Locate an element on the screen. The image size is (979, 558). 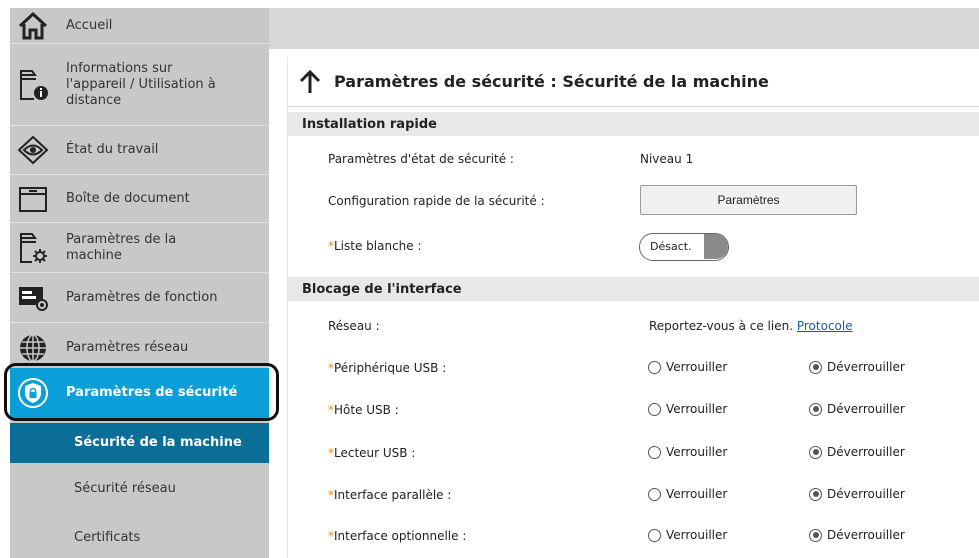
network-reference: Reportez-vous à ce lien. Protocole is located at coordinates (751, 326).